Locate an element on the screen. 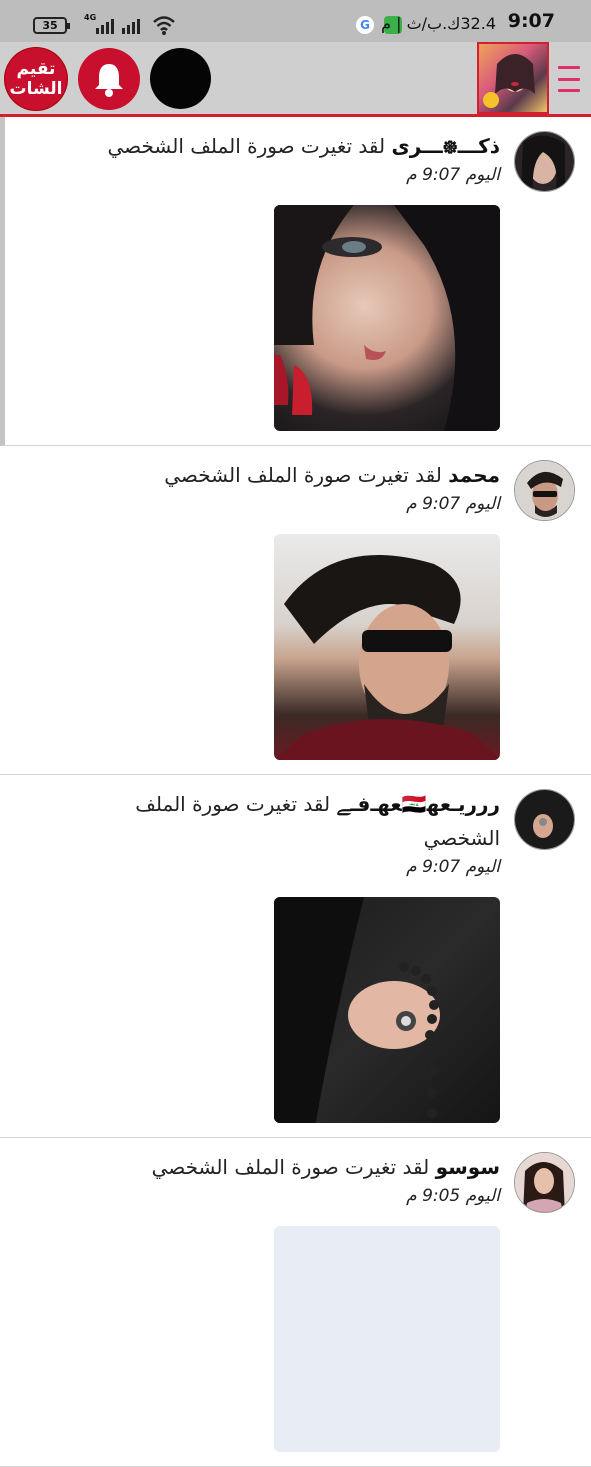 The image size is (591, 1467). post-message: ذكـــ᪥ـــرى لقد تغيرت صورة الملف الشخصي is located at coordinates (287, 146).